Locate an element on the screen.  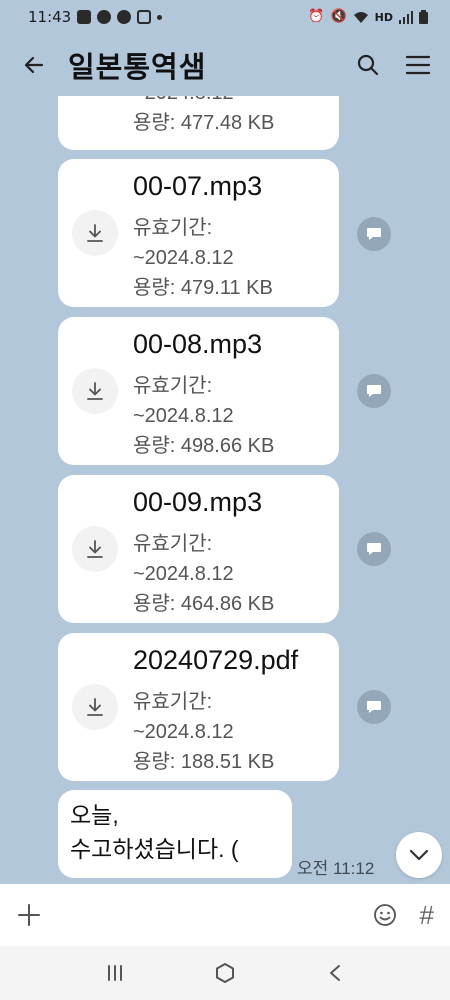
message-line: 수고하셨습니다. ( is located at coordinates (154, 849).